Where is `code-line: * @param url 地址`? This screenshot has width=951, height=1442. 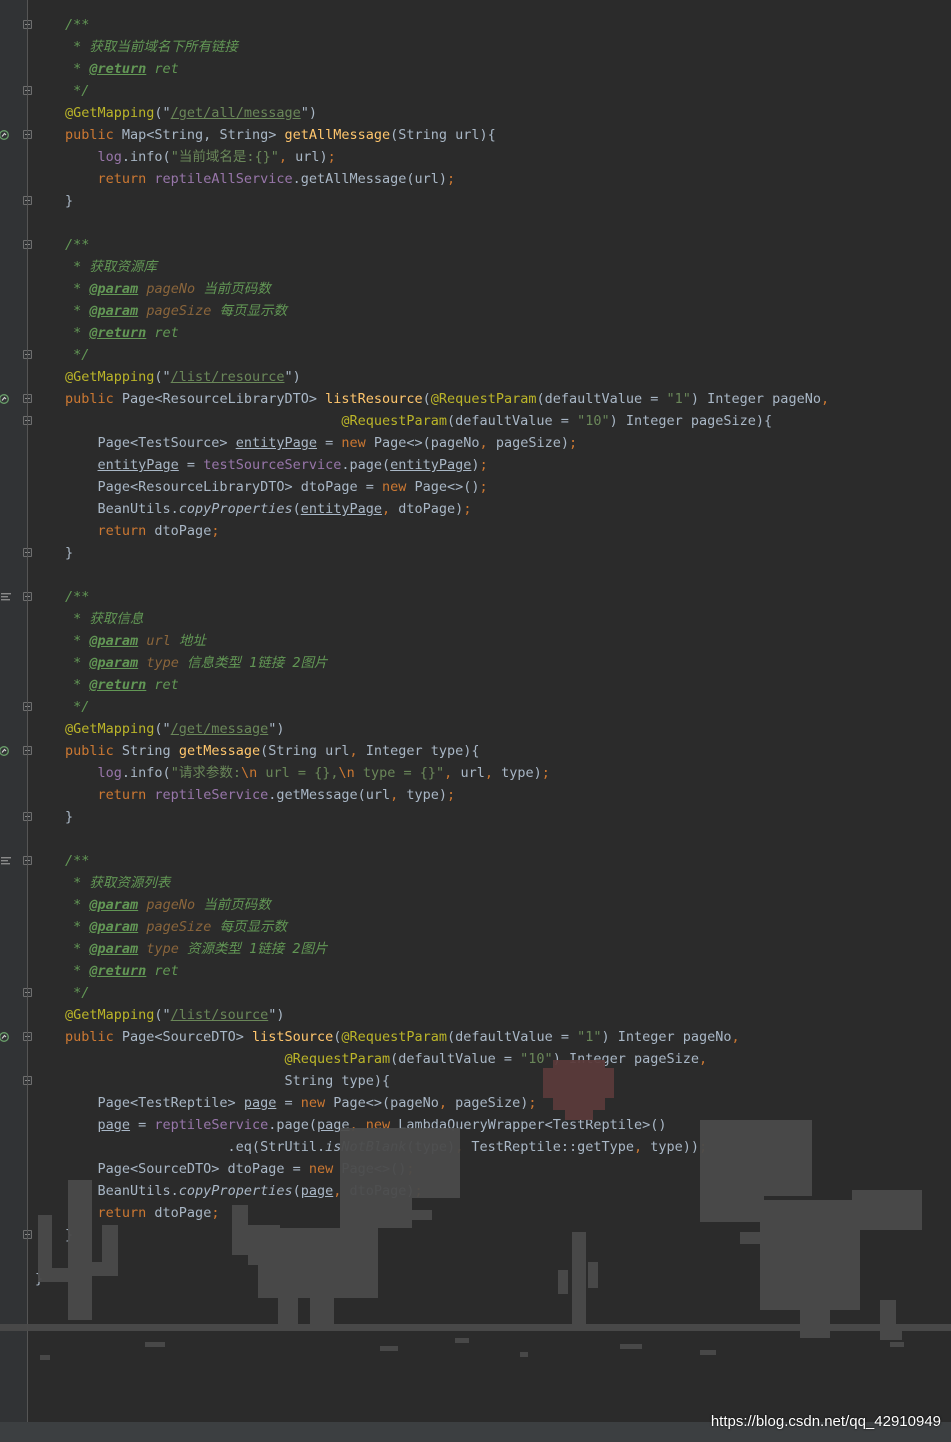 code-line: * @param url 地址 is located at coordinates (135, 641).